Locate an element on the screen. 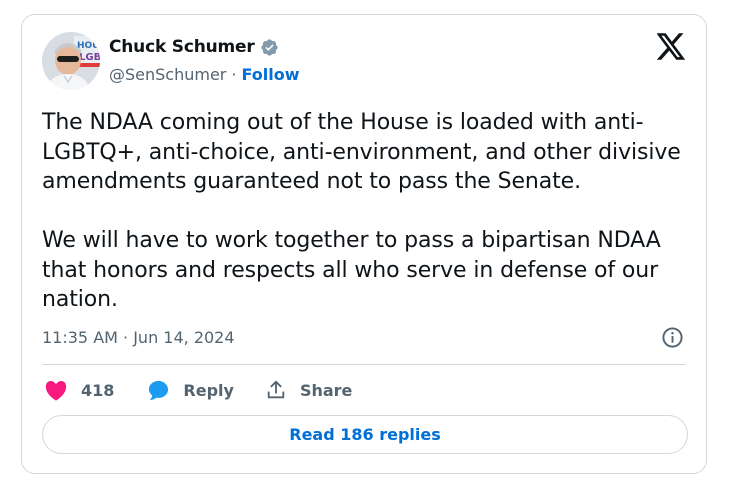 Image resolution: width=735 pixels, height=482 pixels. author-handle-row: @SenSchumer · Follow is located at coordinates (204, 74).